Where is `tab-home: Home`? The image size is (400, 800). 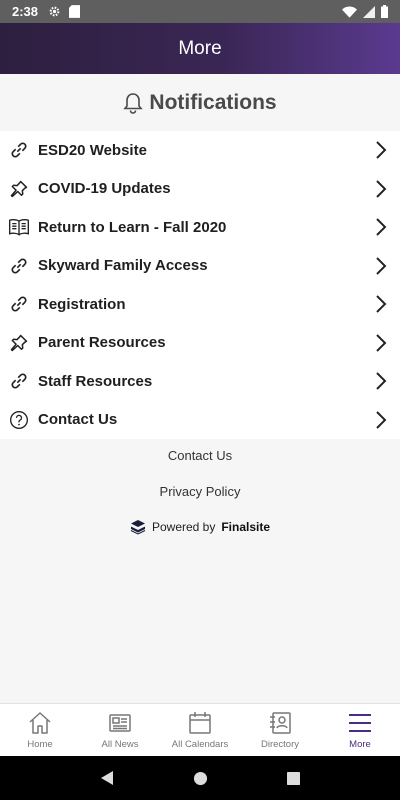 tab-home: Home is located at coordinates (40, 730).